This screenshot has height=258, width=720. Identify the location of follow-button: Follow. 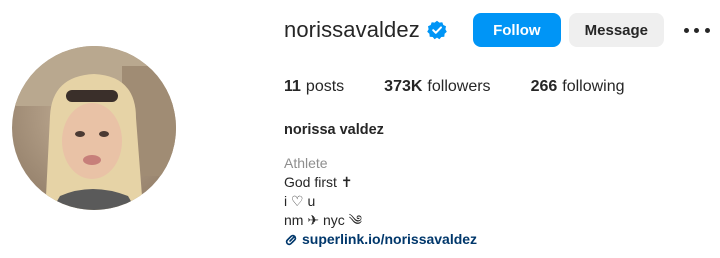
(516, 30).